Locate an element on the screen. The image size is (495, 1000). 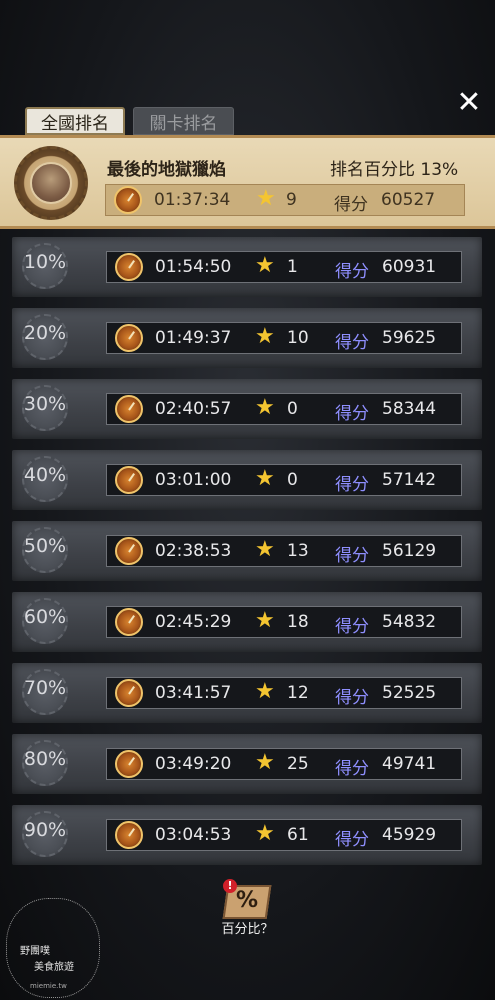
player-score-label: 得分 is located at coordinates (351, 205).